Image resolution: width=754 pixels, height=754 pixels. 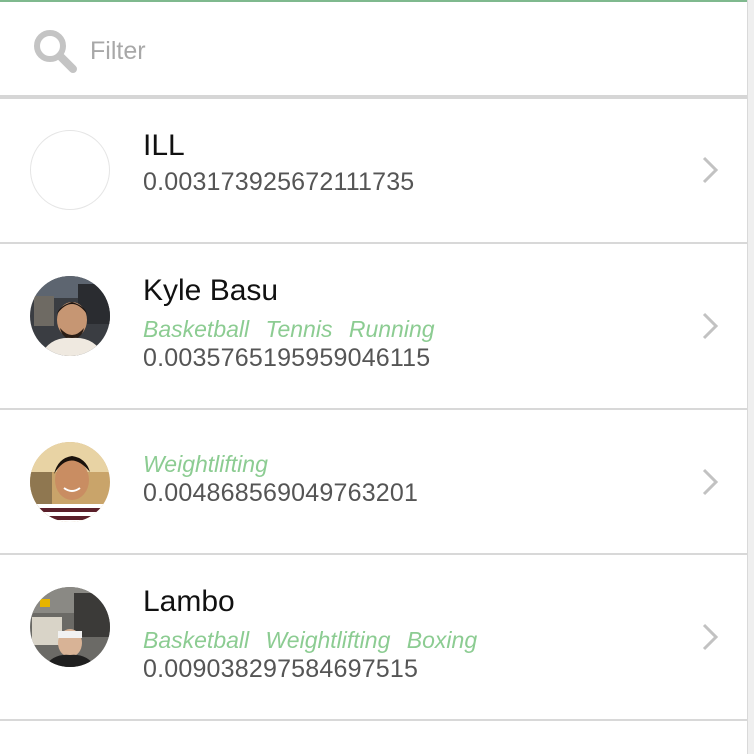 I want to click on user-score: 0.003173925672111735, so click(x=279, y=182).